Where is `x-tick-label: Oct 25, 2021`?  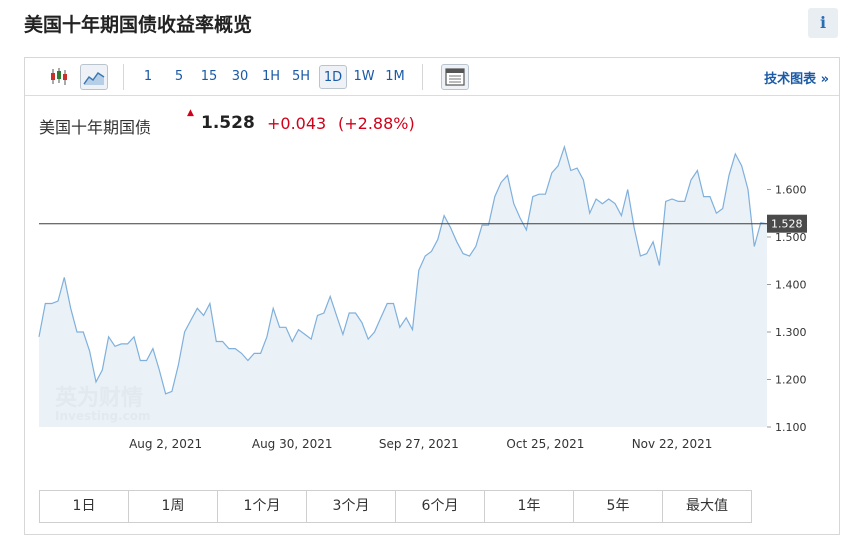
x-tick-label: Oct 25, 2021 is located at coordinates (545, 444).